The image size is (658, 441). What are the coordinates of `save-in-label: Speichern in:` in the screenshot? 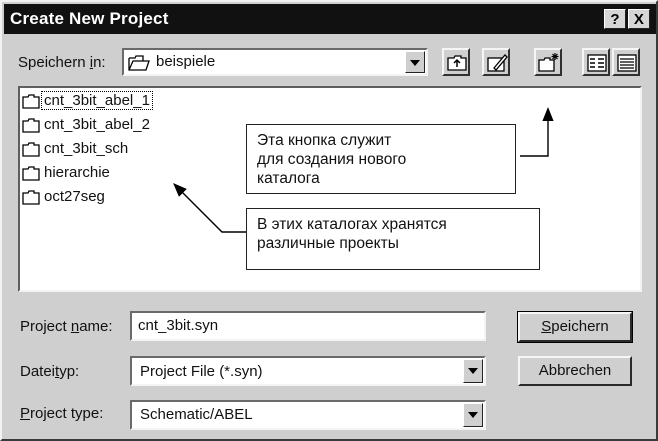 It's located at (62, 62).